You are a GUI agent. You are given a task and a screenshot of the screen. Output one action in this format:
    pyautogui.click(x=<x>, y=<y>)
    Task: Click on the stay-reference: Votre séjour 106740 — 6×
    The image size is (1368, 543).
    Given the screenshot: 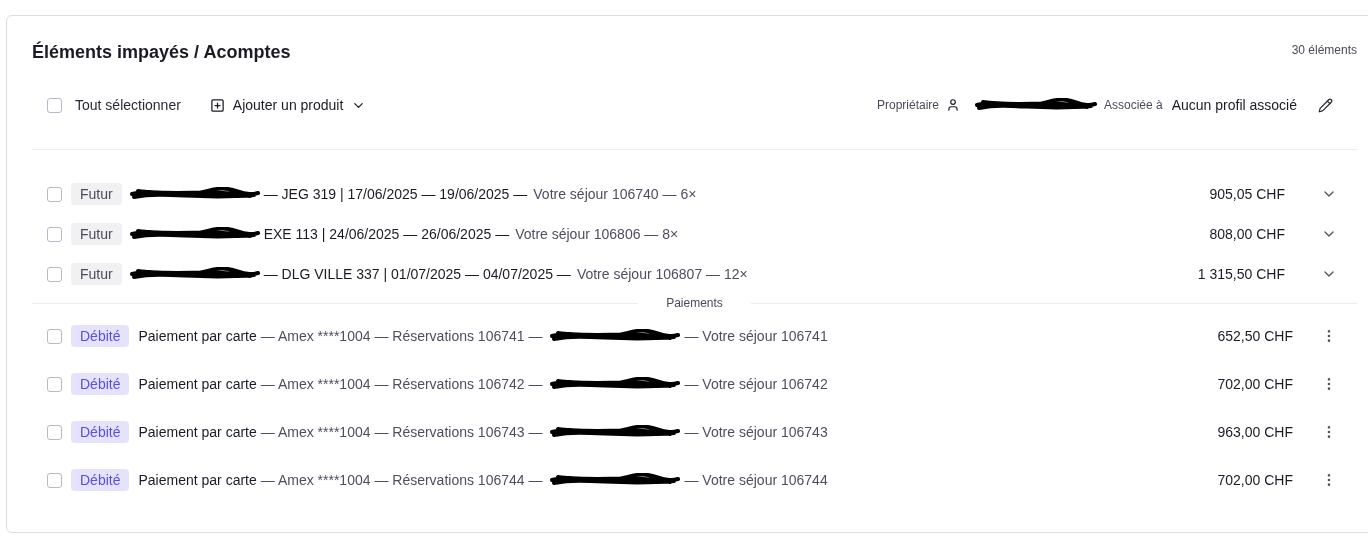 What is the action you would take?
    pyautogui.click(x=615, y=194)
    